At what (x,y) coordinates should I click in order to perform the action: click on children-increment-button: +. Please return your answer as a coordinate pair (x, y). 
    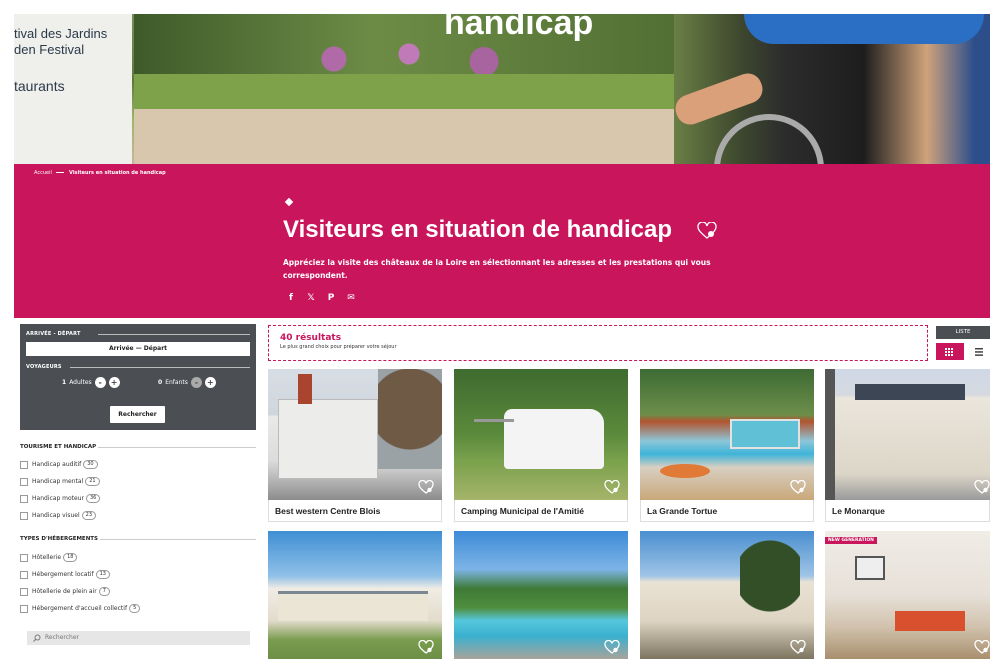
    Looking at the image, I should click on (210, 382).